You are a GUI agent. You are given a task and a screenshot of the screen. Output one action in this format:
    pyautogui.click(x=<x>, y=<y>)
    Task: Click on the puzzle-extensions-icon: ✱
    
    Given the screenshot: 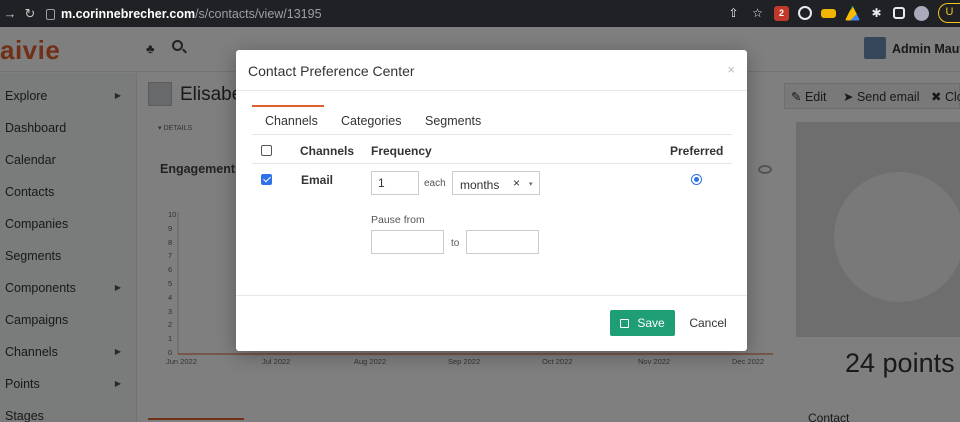 What is the action you would take?
    pyautogui.click(x=876, y=13)
    